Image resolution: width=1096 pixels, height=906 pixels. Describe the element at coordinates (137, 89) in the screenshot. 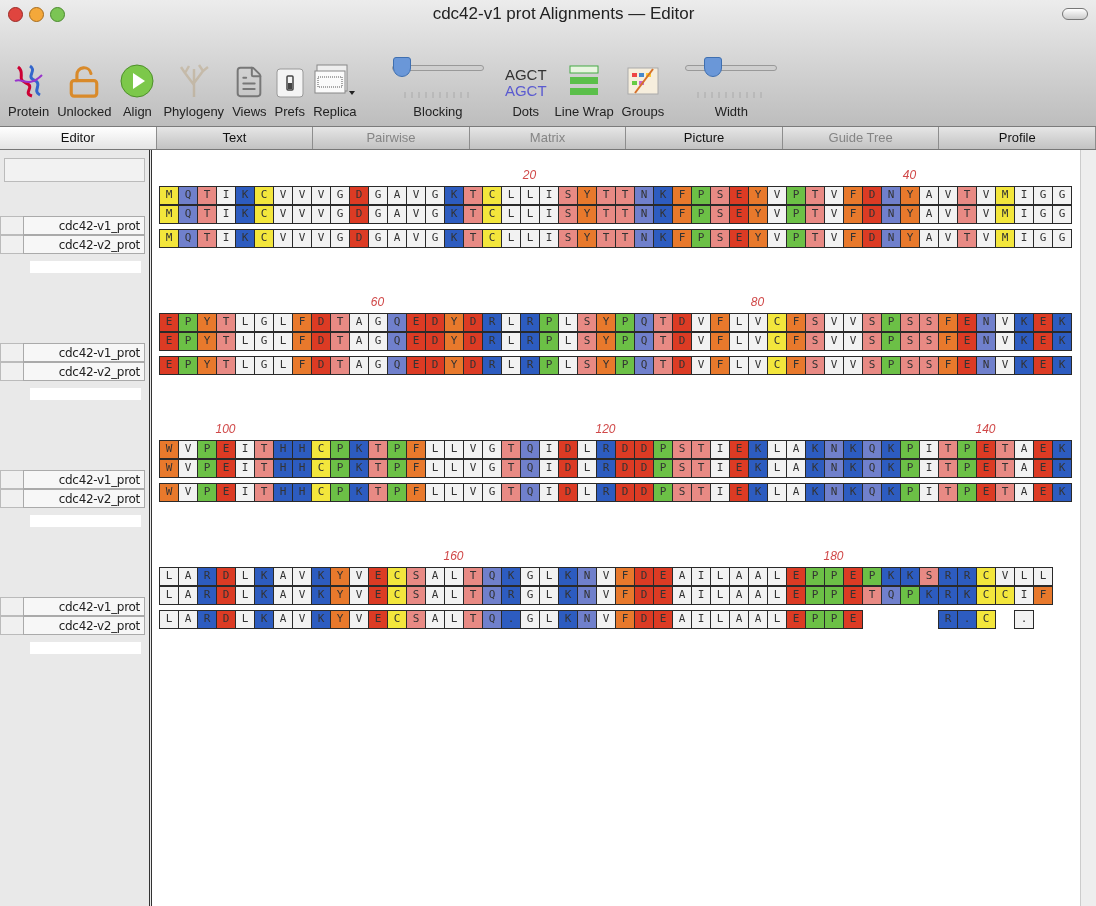

I see `toolbar-button: Align` at that location.